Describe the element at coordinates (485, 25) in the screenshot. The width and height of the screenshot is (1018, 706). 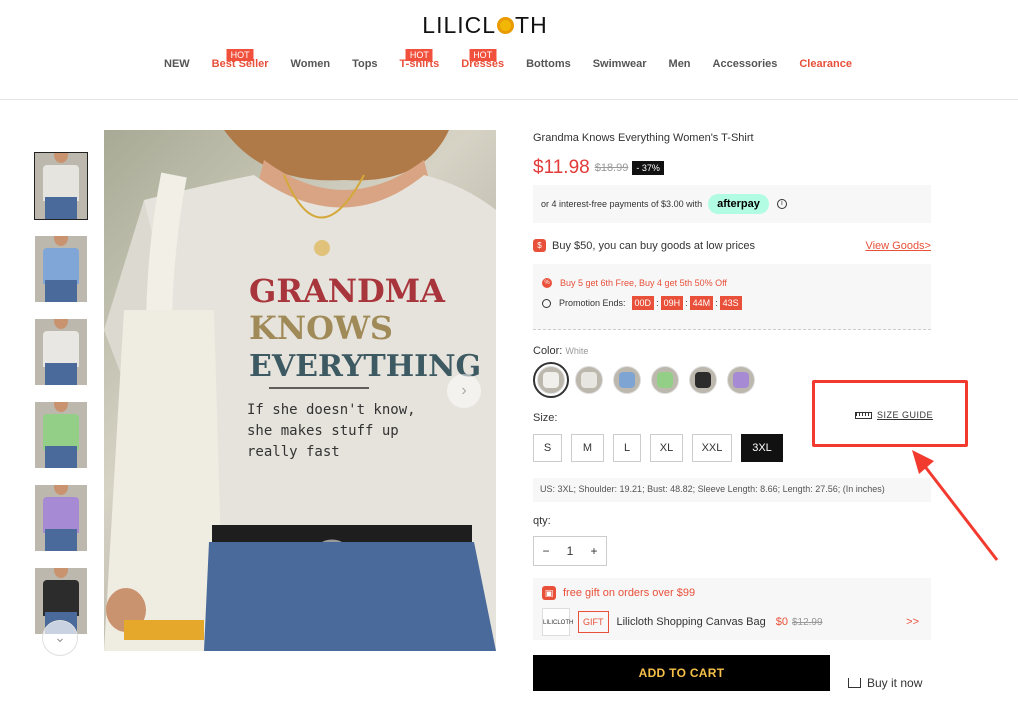
I see `site-logo: LILICL TH` at that location.